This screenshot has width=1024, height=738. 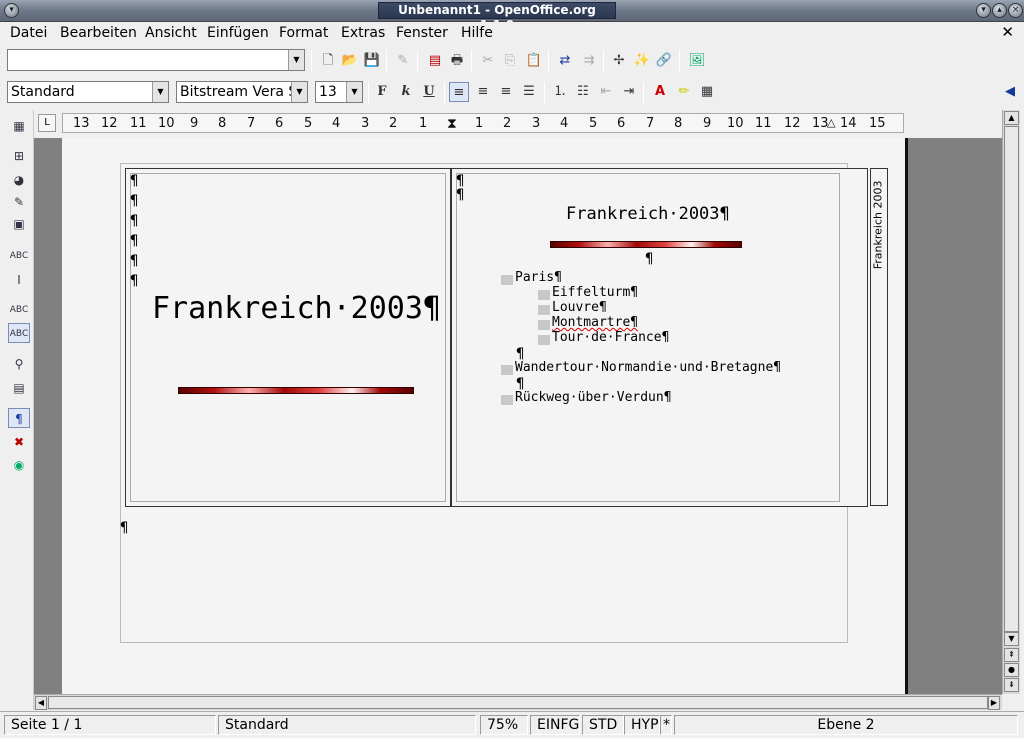 I want to click on export-pdf-icon: ▤, so click(x=435, y=61).